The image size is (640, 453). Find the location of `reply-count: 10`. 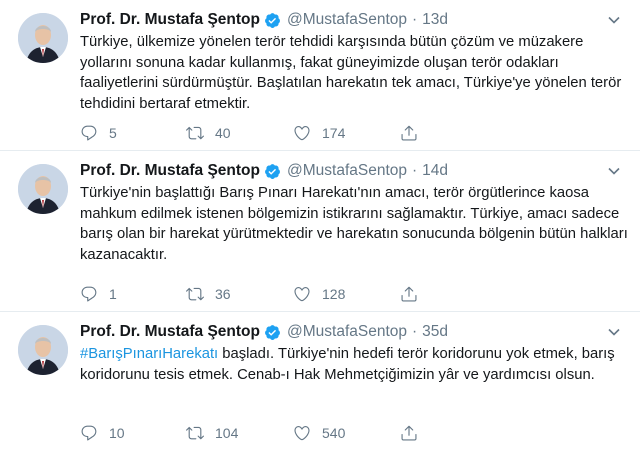

reply-count: 10 is located at coordinates (117, 433).